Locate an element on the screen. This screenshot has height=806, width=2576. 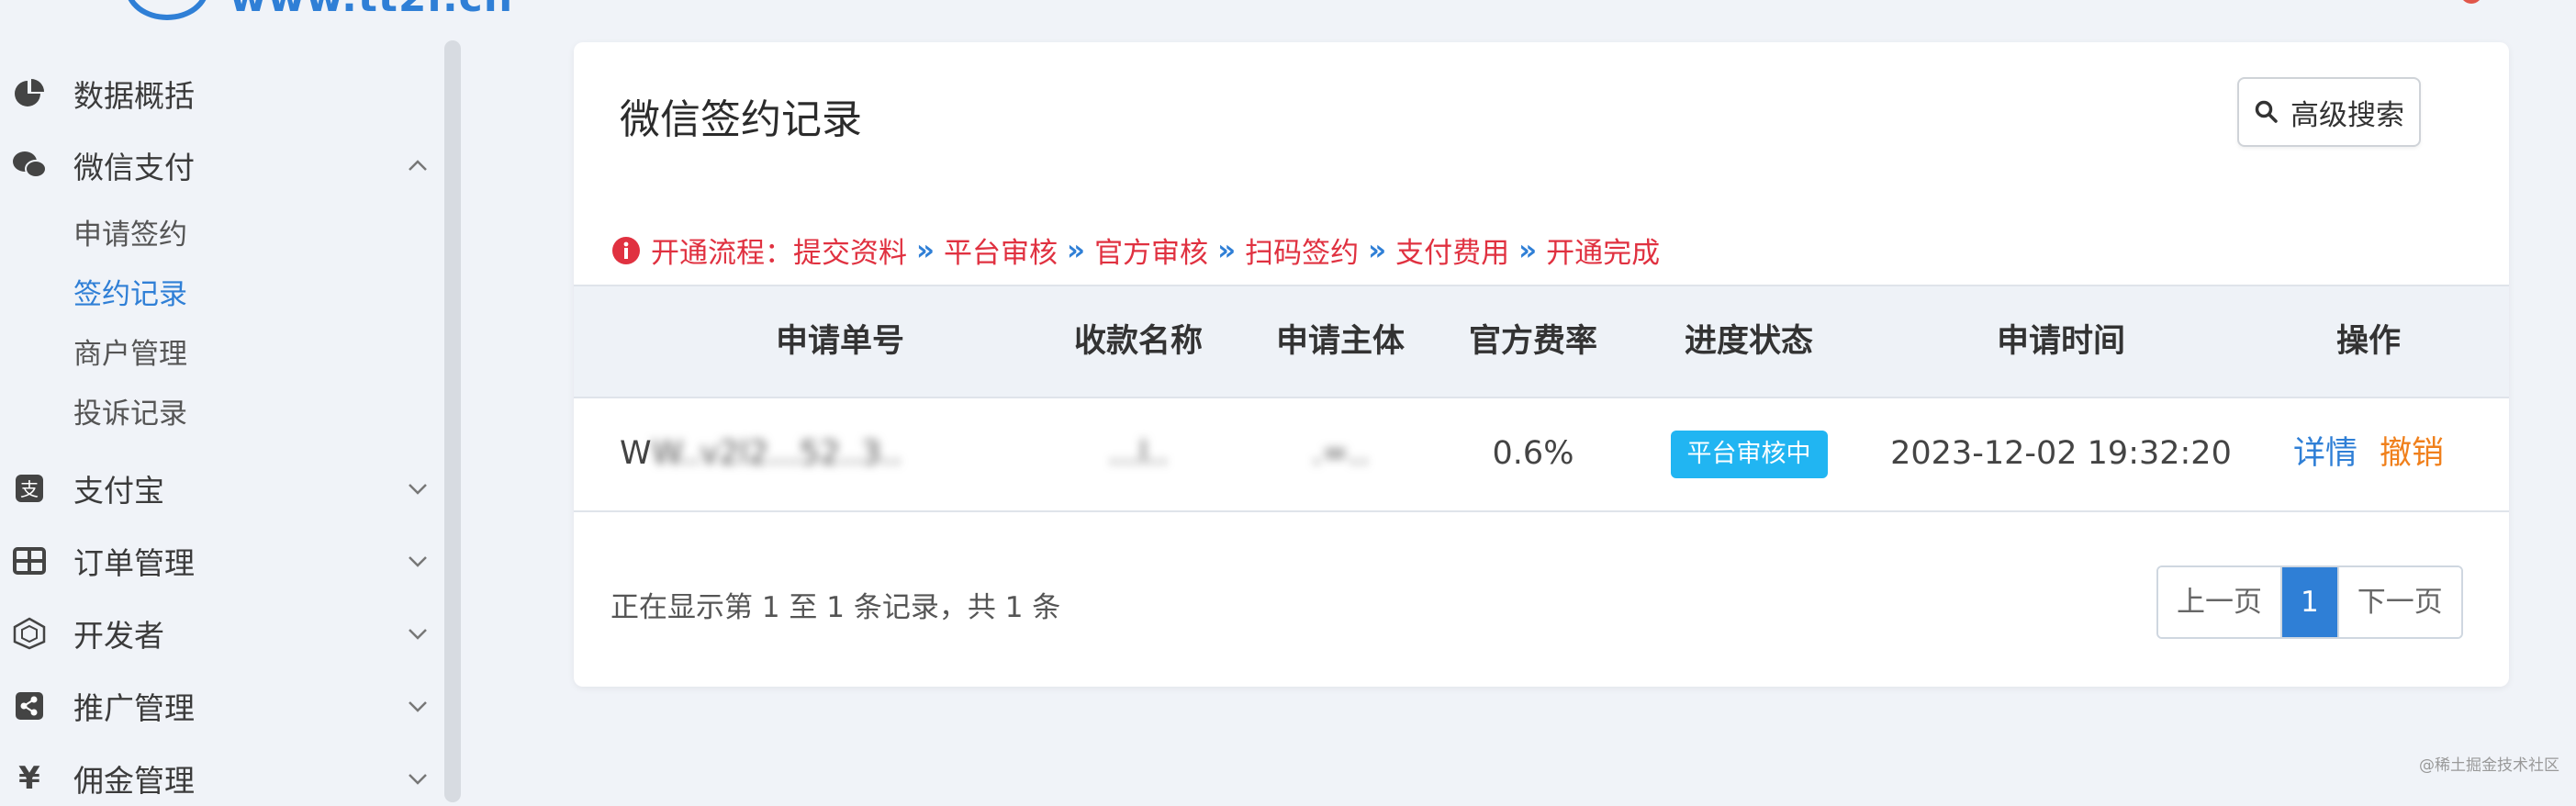
pagination: 上一页 1 下一页 is located at coordinates (2309, 602).